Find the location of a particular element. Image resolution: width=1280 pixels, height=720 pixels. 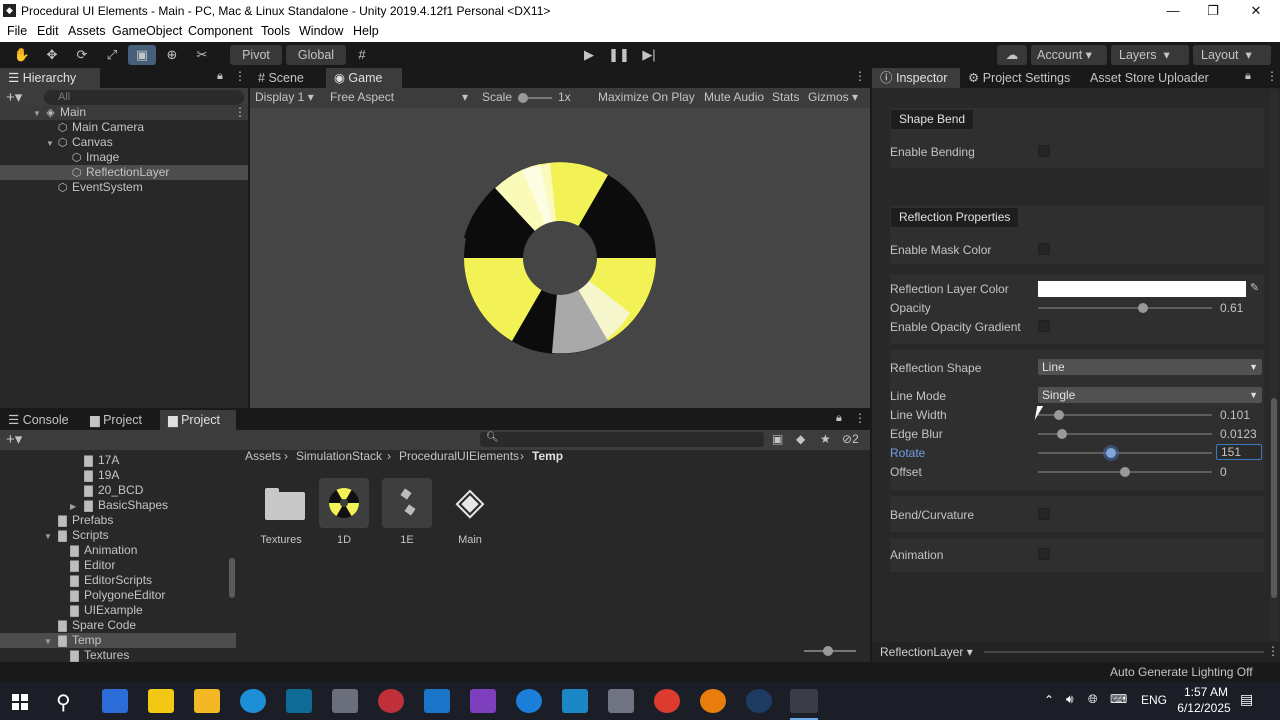

edge-blur-slider-knob is located at coordinates (1062, 434).